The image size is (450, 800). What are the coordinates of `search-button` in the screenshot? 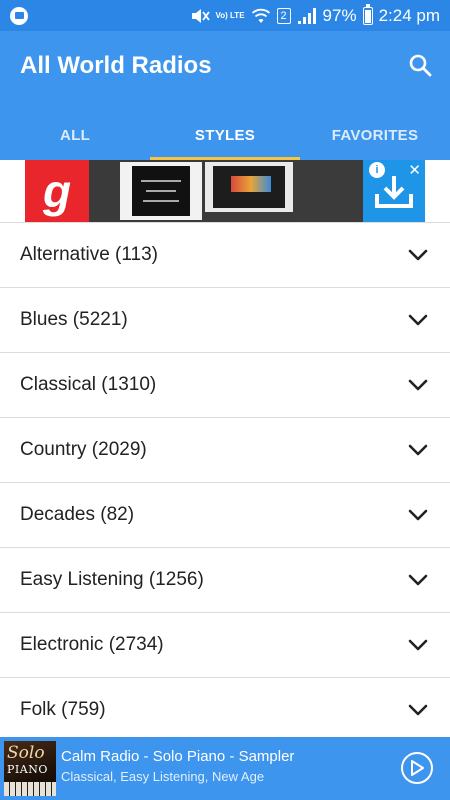 It's located at (420, 65).